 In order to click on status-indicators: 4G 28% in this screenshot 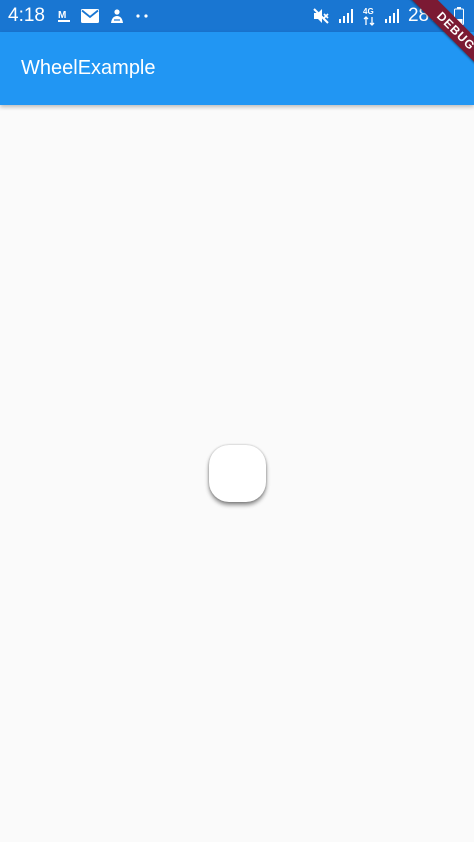, I will do `click(388, 16)`.